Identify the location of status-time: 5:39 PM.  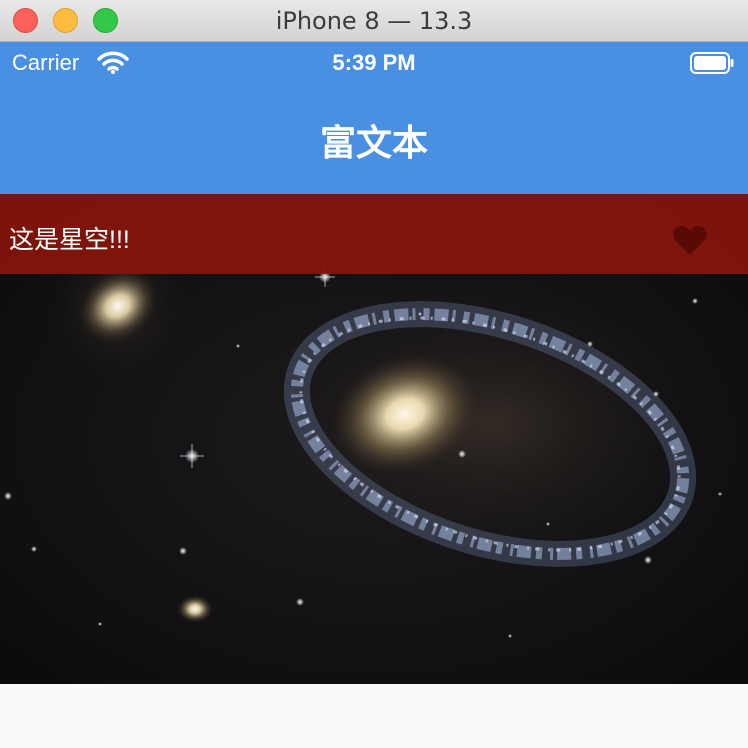
(374, 62).